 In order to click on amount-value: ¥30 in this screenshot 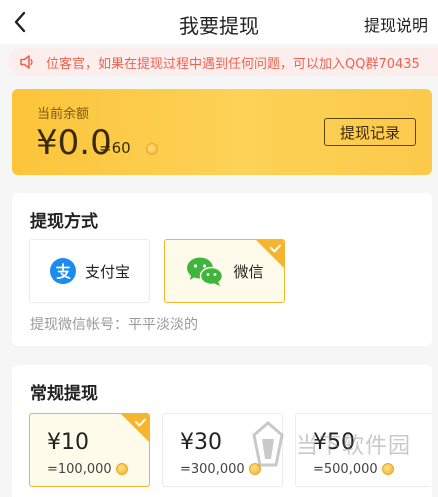, I will do `click(201, 442)`.